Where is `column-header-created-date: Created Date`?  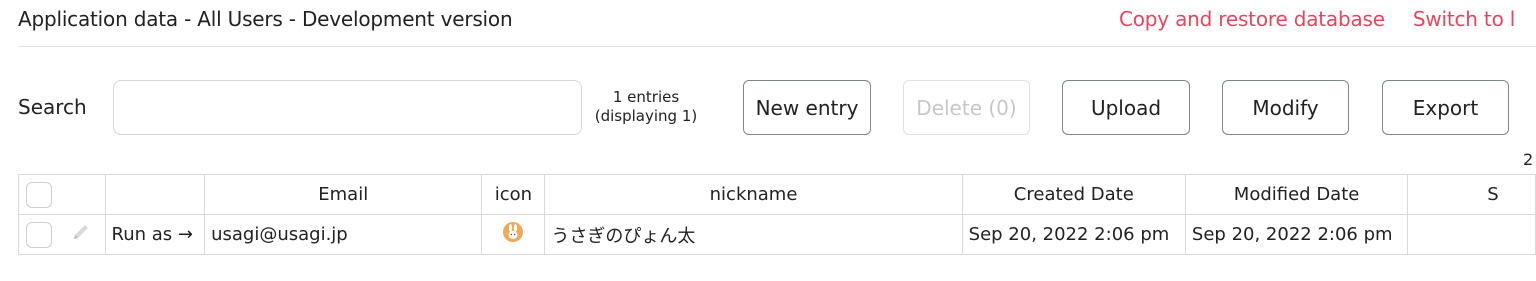
column-header-created-date: Created Date is located at coordinates (1073, 194).